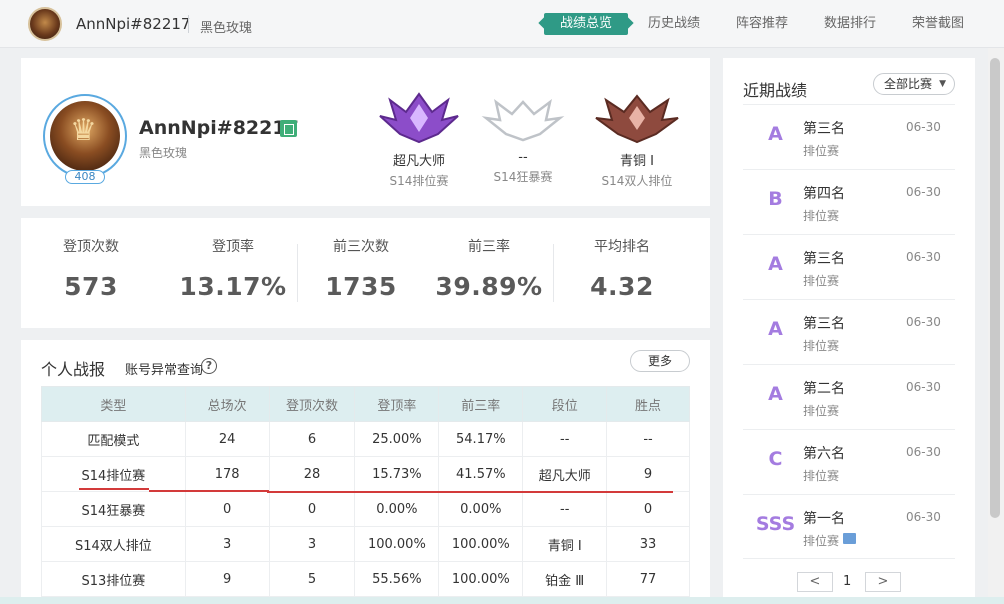 Image resolution: width=1004 pixels, height=604 pixels. What do you see at coordinates (502, 600) in the screenshot?
I see `bottom-strip` at bounding box center [502, 600].